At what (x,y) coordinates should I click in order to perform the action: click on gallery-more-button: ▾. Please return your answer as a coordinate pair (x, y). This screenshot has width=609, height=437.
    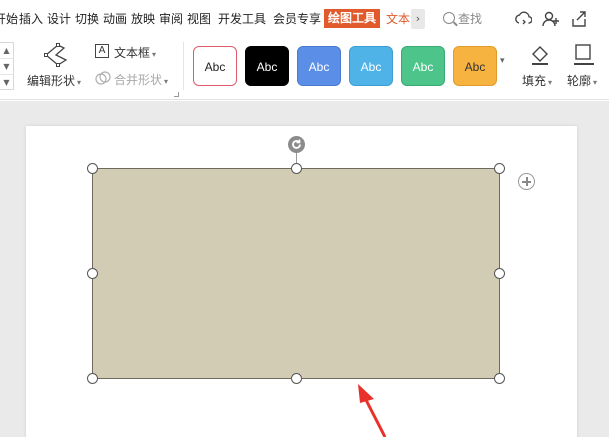
    Looking at the image, I should click on (502, 61).